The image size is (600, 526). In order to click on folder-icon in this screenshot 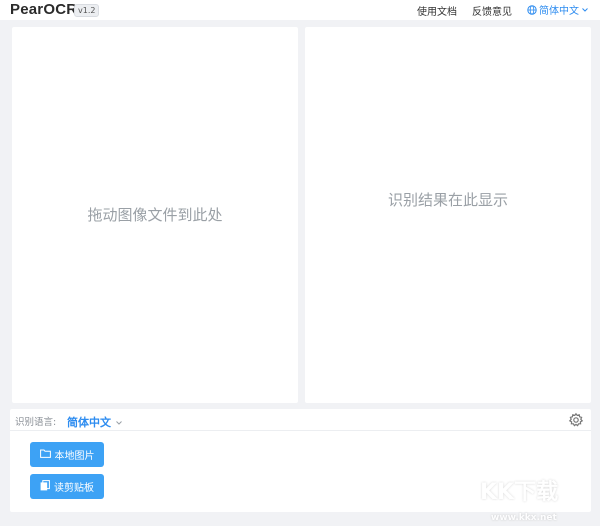, I will do `click(45, 455)`.